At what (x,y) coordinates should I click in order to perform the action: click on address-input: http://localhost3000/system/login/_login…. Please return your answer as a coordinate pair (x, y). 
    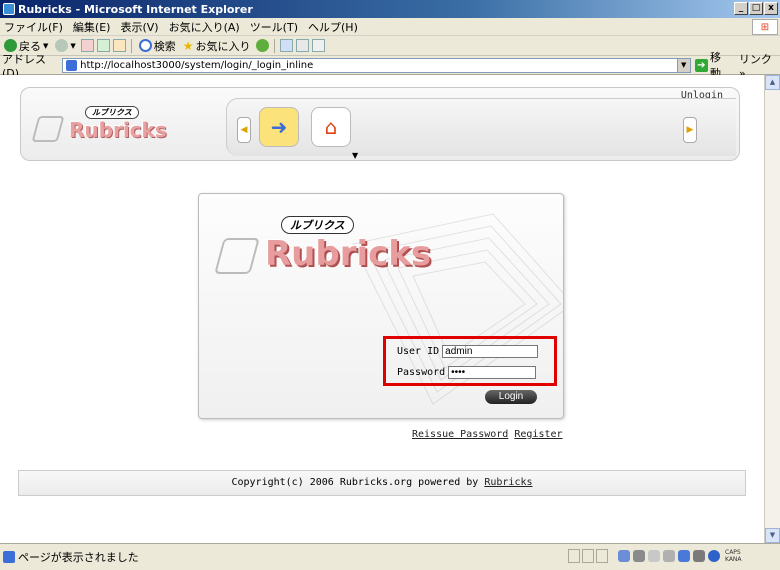
    Looking at the image, I should click on (376, 65).